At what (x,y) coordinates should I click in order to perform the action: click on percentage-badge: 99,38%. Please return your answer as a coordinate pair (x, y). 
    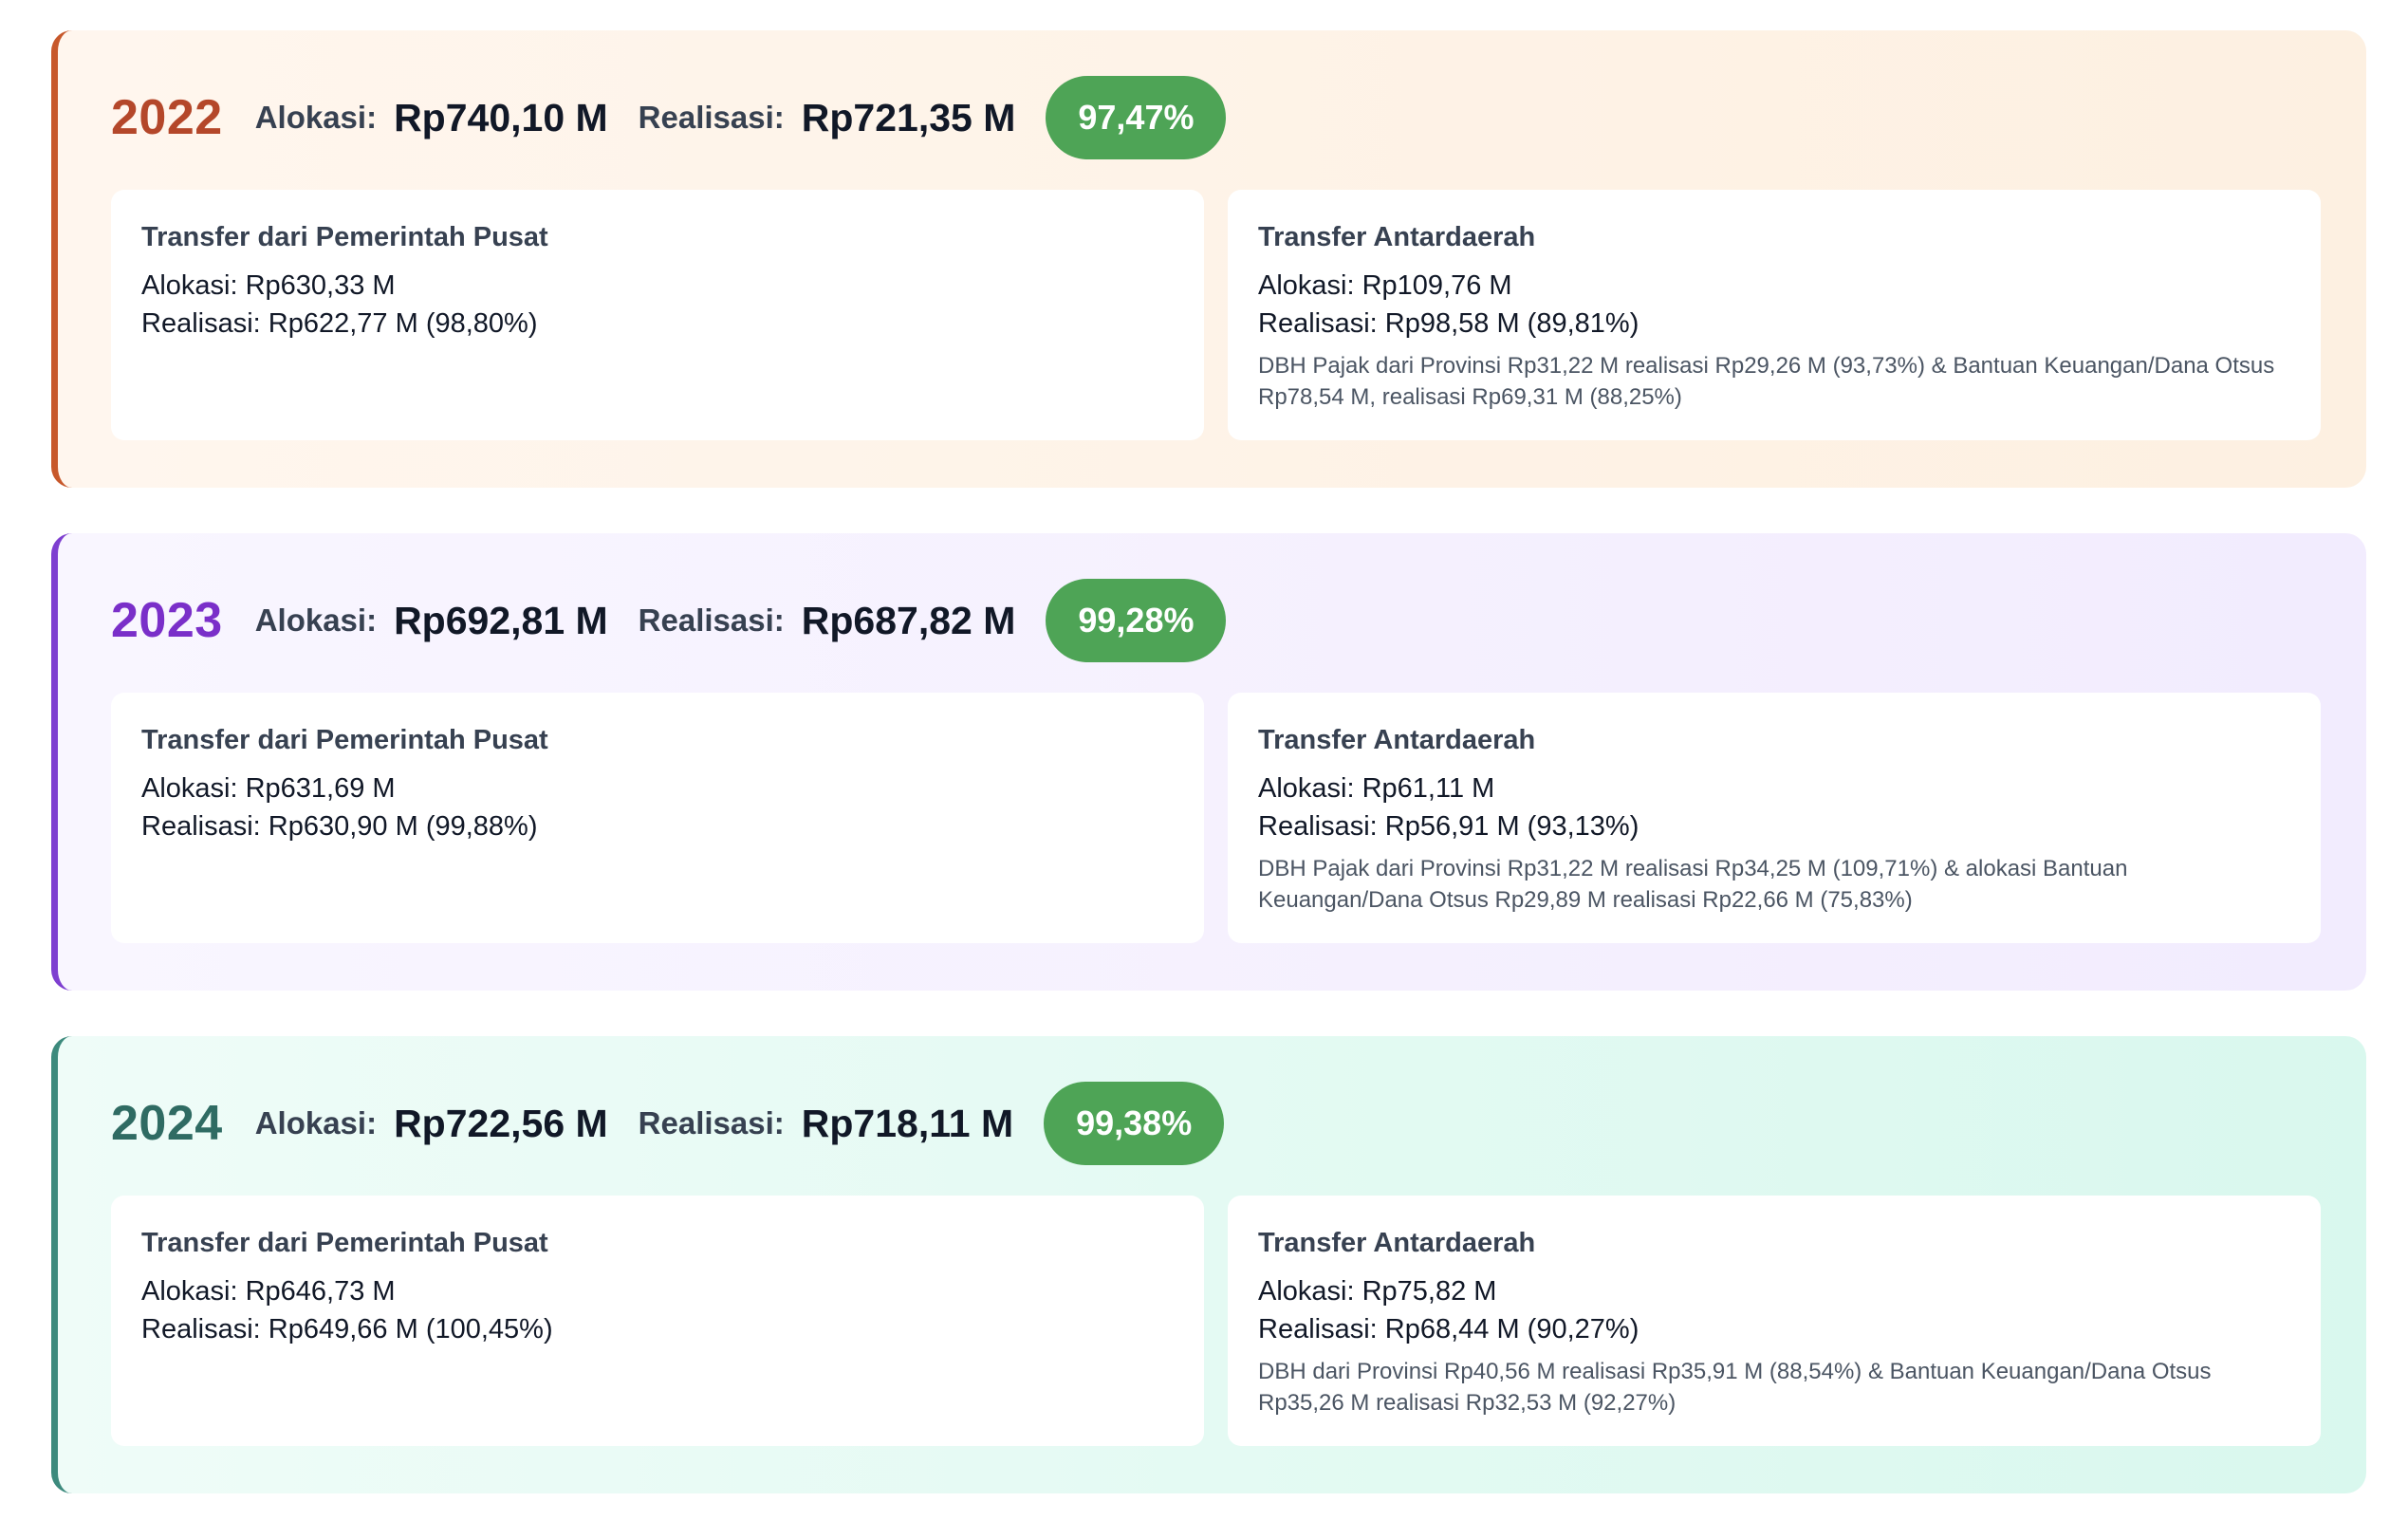
    Looking at the image, I should click on (1134, 1123).